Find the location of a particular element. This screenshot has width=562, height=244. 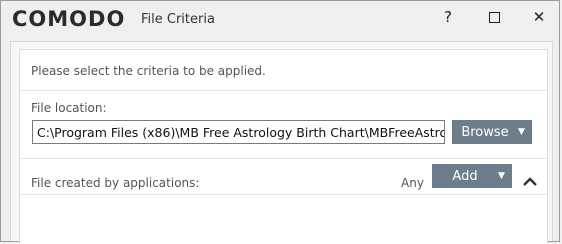

maximize-icon is located at coordinates (494, 17).